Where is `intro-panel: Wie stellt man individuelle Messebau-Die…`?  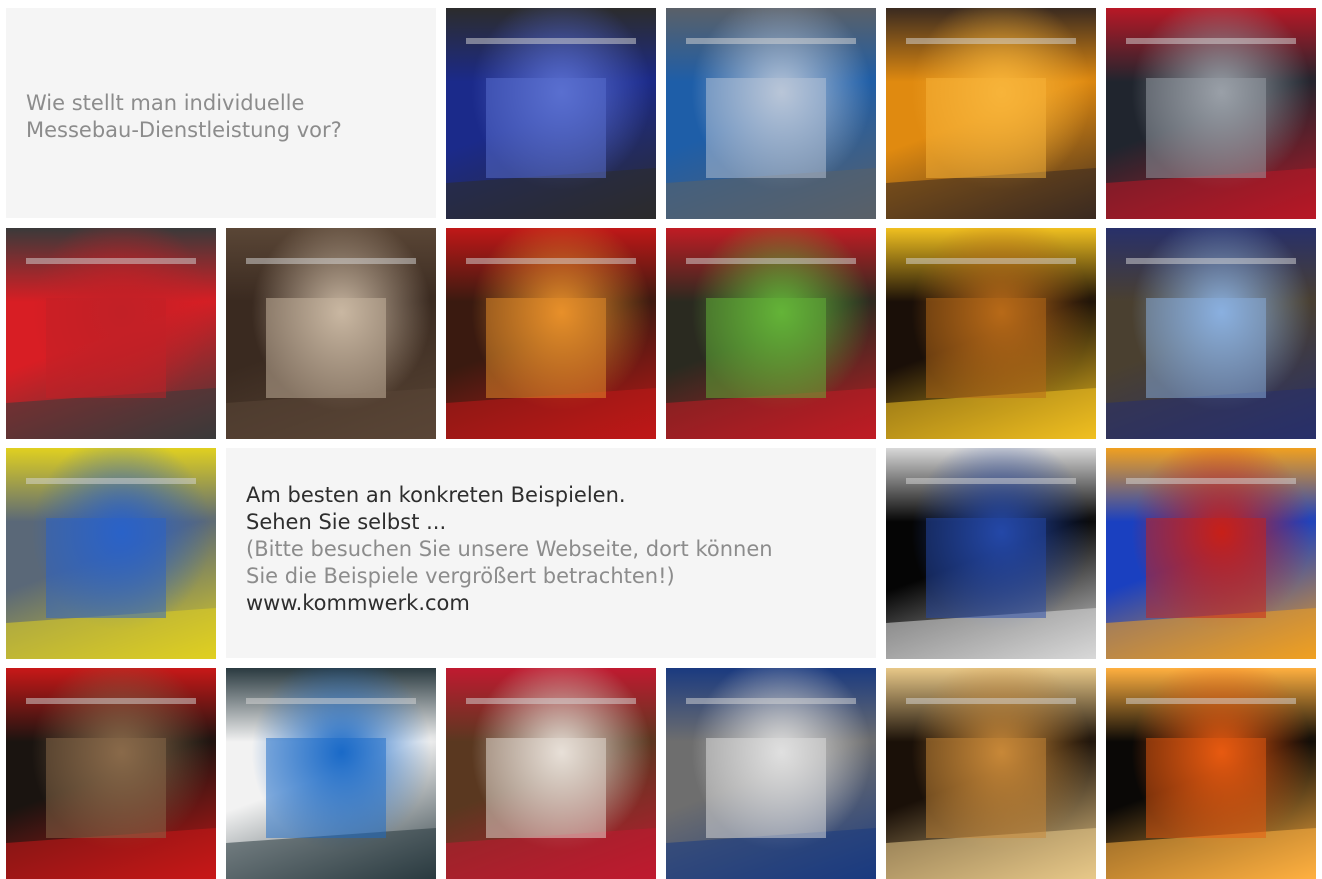 intro-panel: Wie stellt man individuelle Messebau-Die… is located at coordinates (221, 113).